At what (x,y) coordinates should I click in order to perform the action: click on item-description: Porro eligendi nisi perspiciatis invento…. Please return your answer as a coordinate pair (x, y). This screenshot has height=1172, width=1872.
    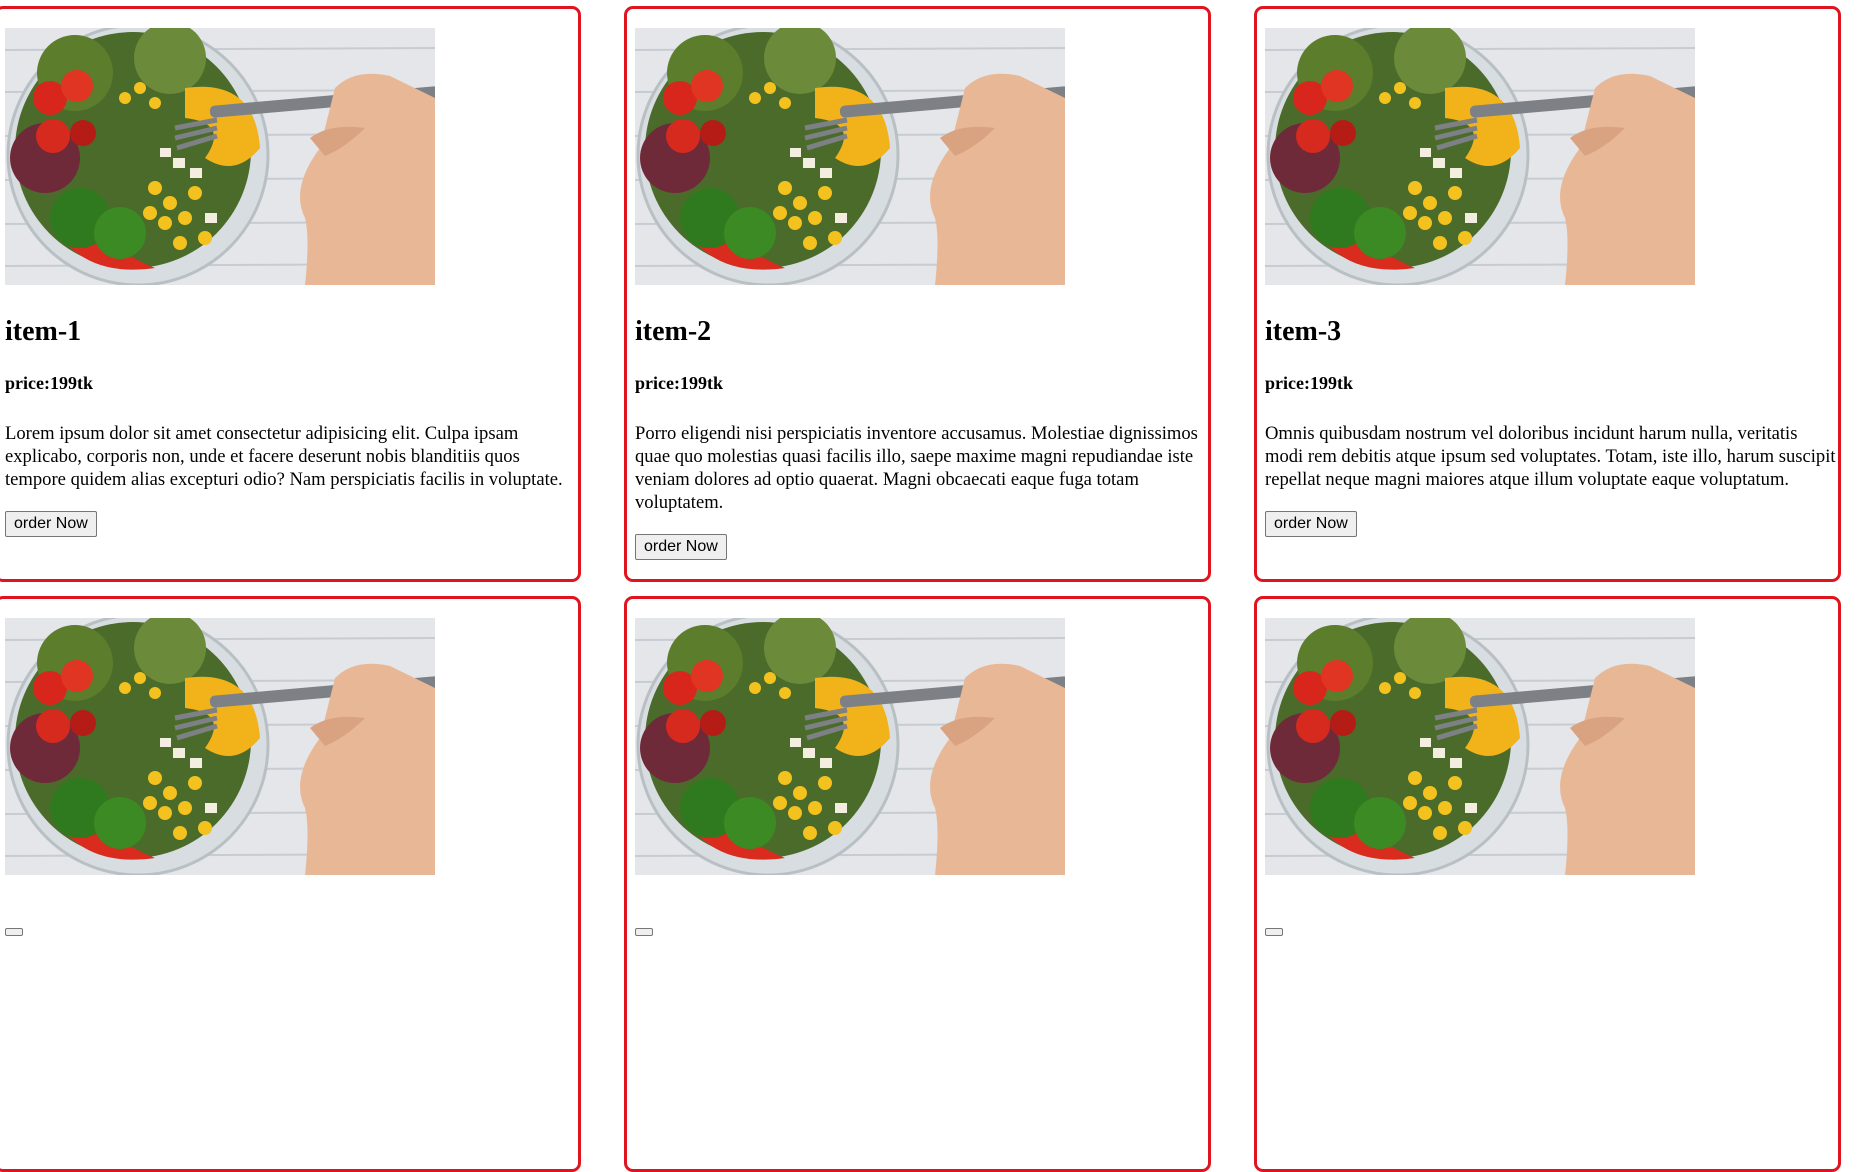
    Looking at the image, I should click on (916, 468).